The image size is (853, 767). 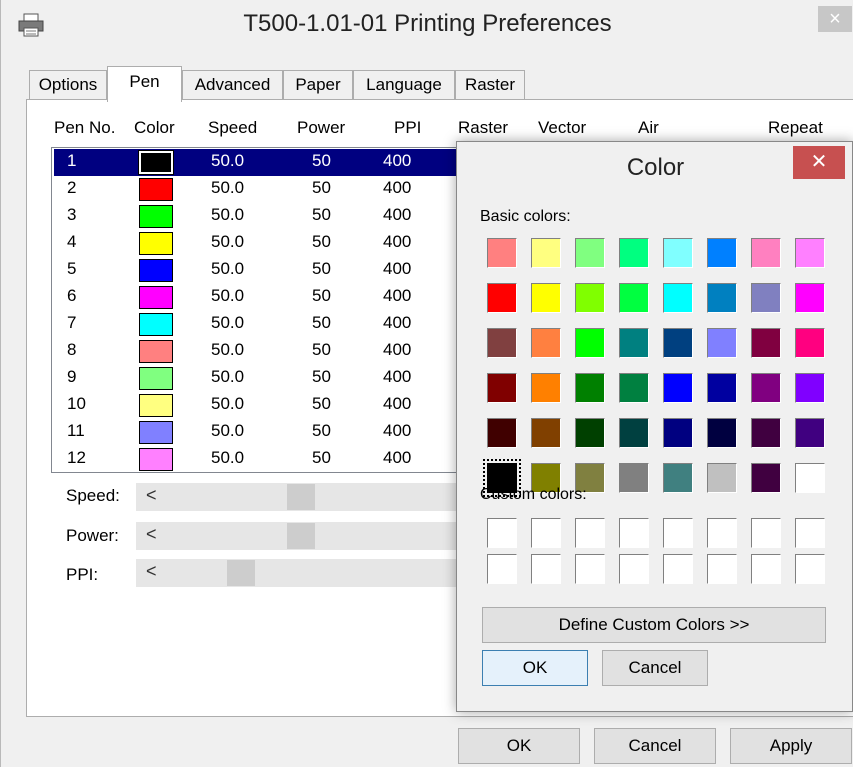 I want to click on pen-row: 12 50.0 50 400, so click(x=262, y=459).